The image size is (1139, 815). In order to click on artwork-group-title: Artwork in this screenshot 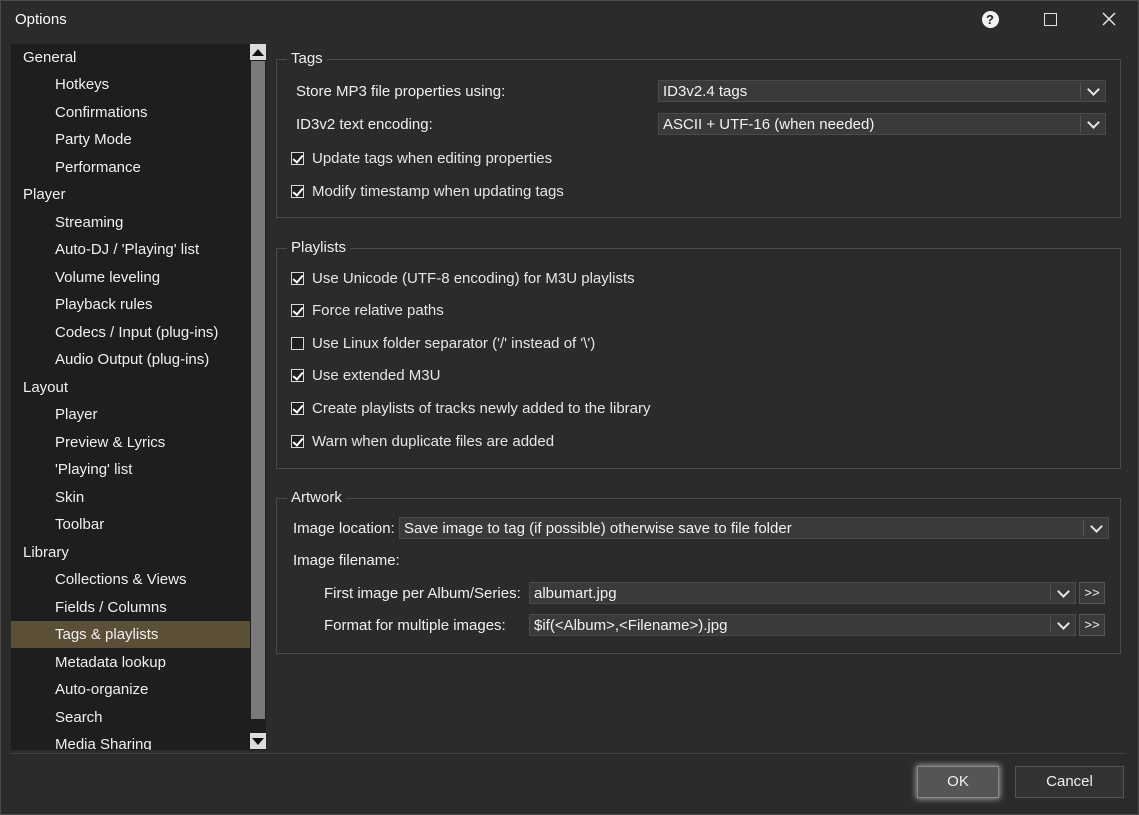, I will do `click(316, 498)`.